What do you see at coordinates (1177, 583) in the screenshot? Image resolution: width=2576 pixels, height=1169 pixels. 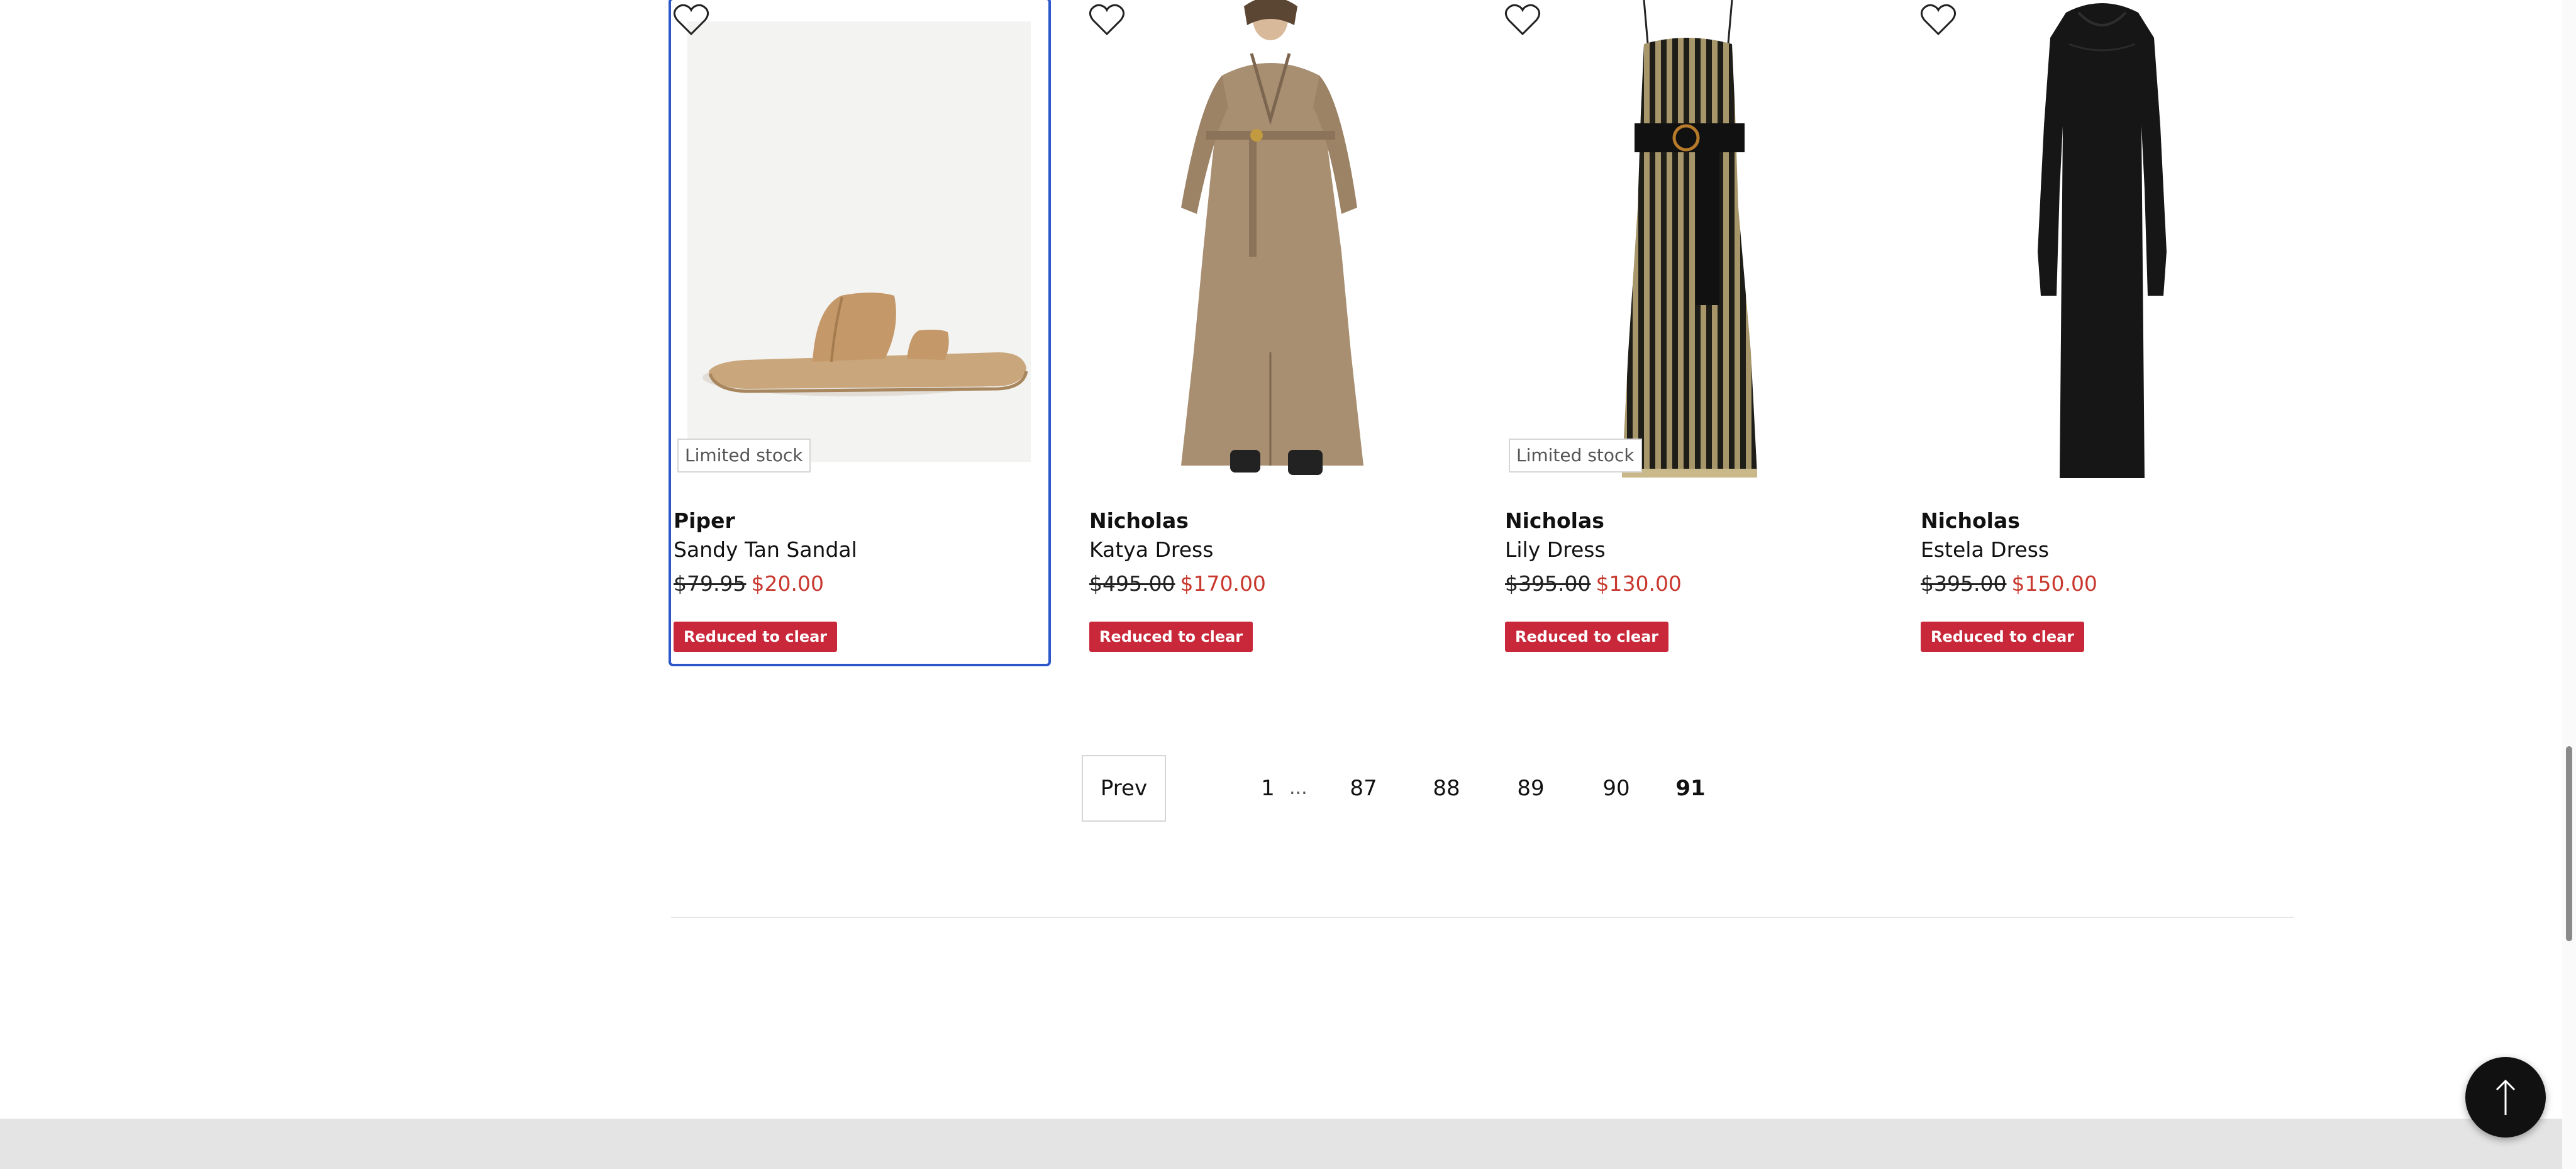 I see `product-price: $495.00 $170.00` at bounding box center [1177, 583].